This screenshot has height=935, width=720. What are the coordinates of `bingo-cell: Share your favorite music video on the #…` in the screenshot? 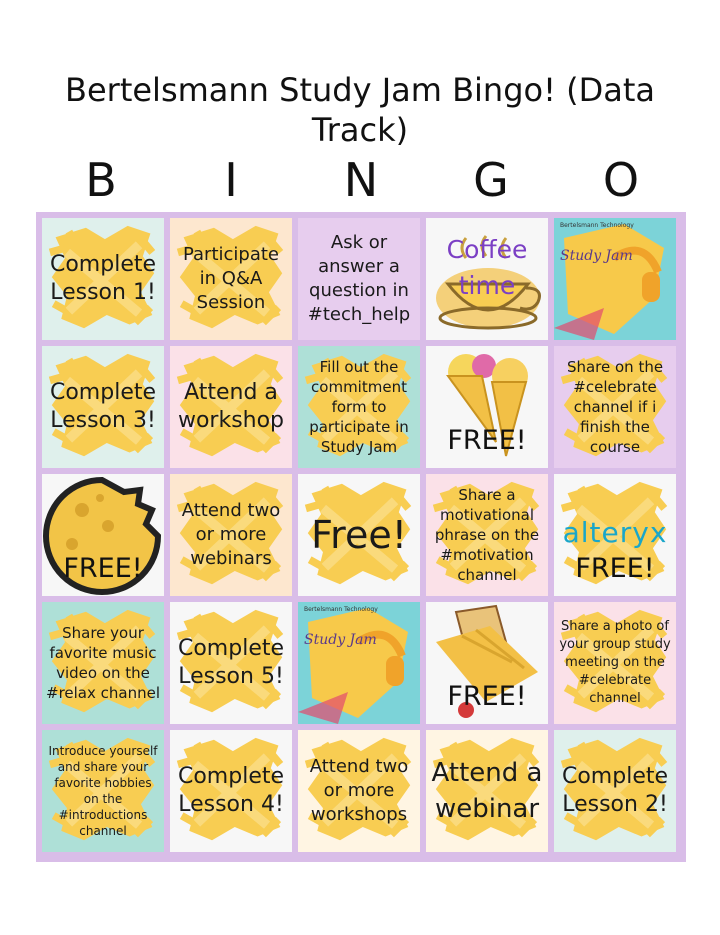 It's located at (103, 663).